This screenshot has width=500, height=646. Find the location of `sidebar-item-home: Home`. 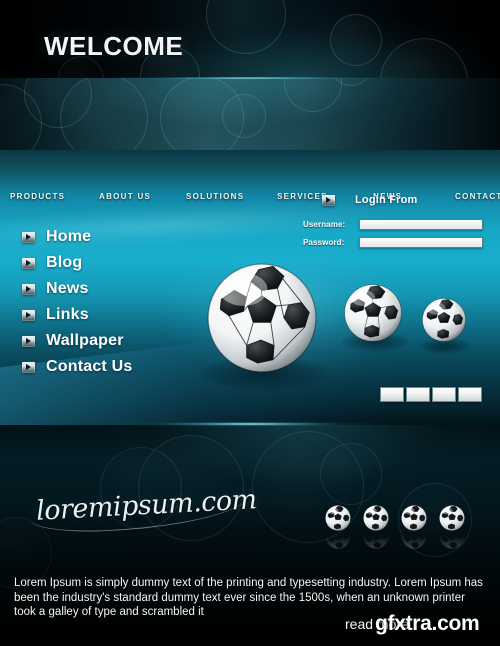

sidebar-item-home: Home is located at coordinates (56, 237).